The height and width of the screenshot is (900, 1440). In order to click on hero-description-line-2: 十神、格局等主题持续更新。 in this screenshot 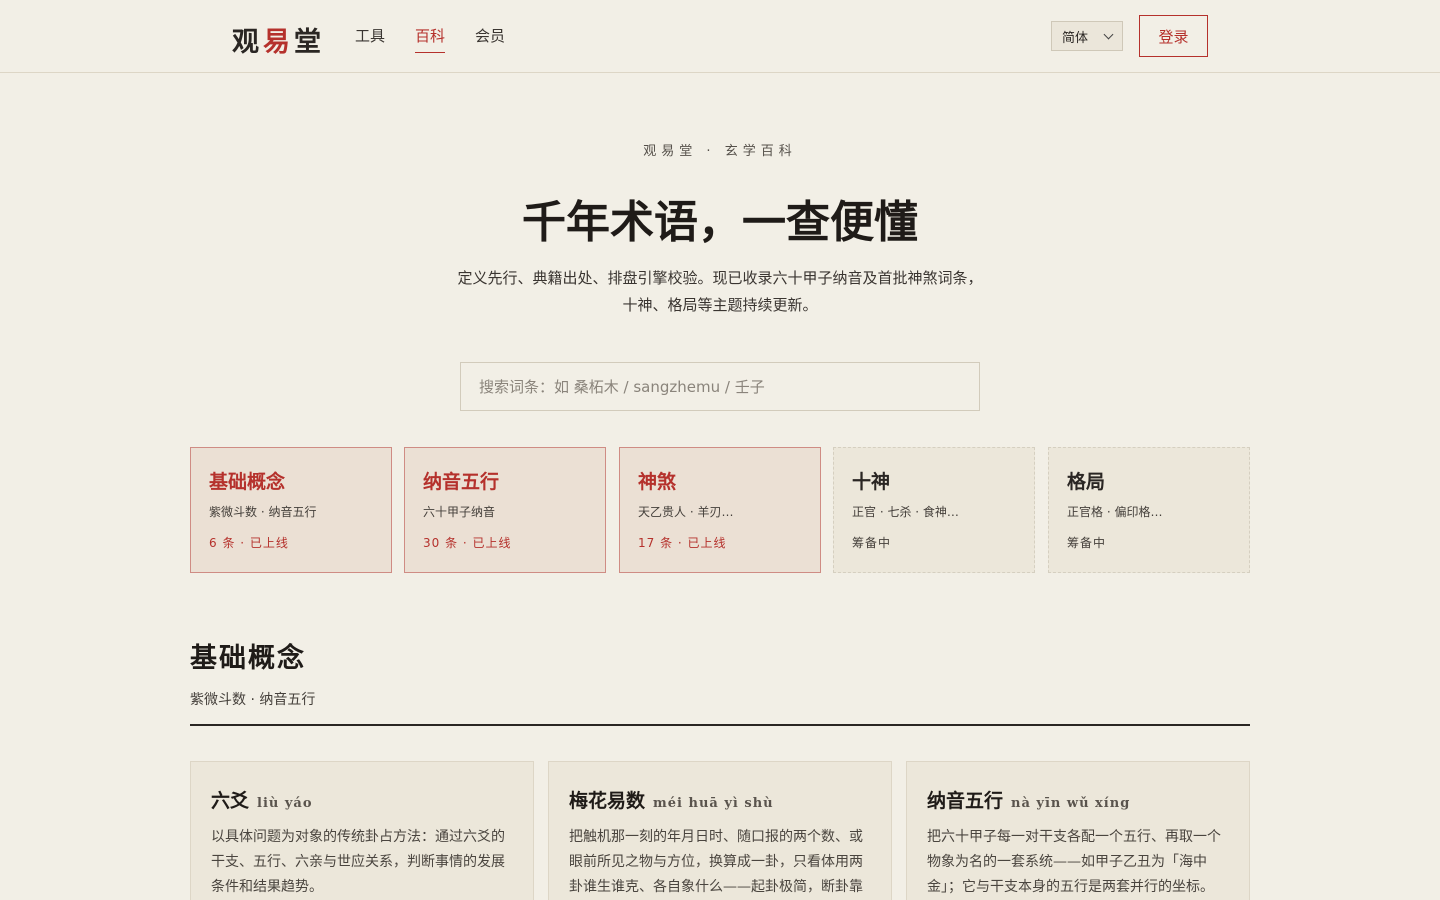, I will do `click(720, 305)`.